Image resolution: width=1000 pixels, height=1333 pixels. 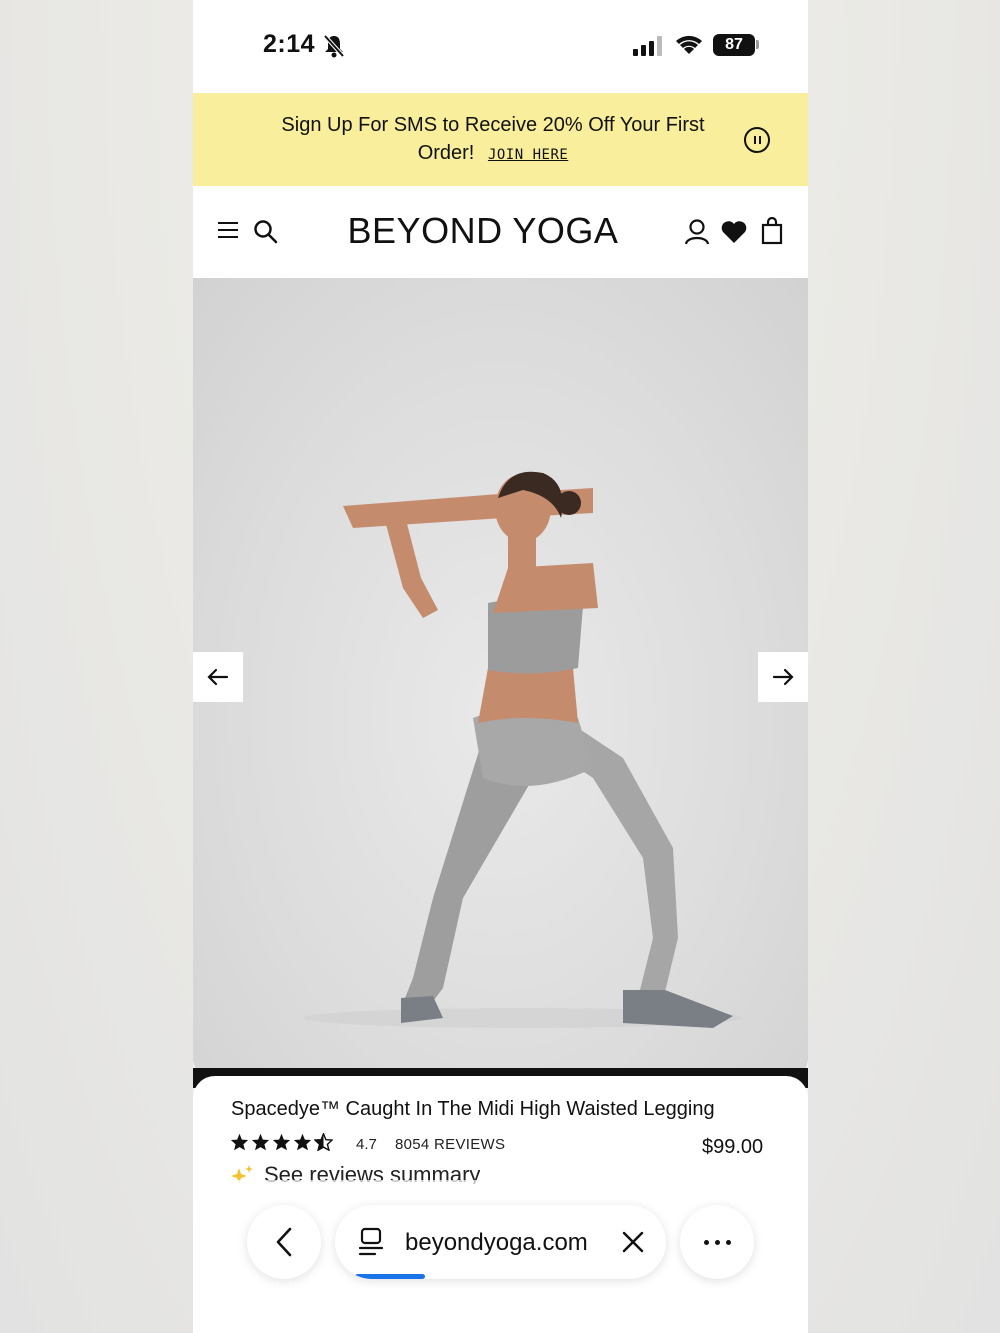 I want to click on previous-image-button, so click(x=218, y=677).